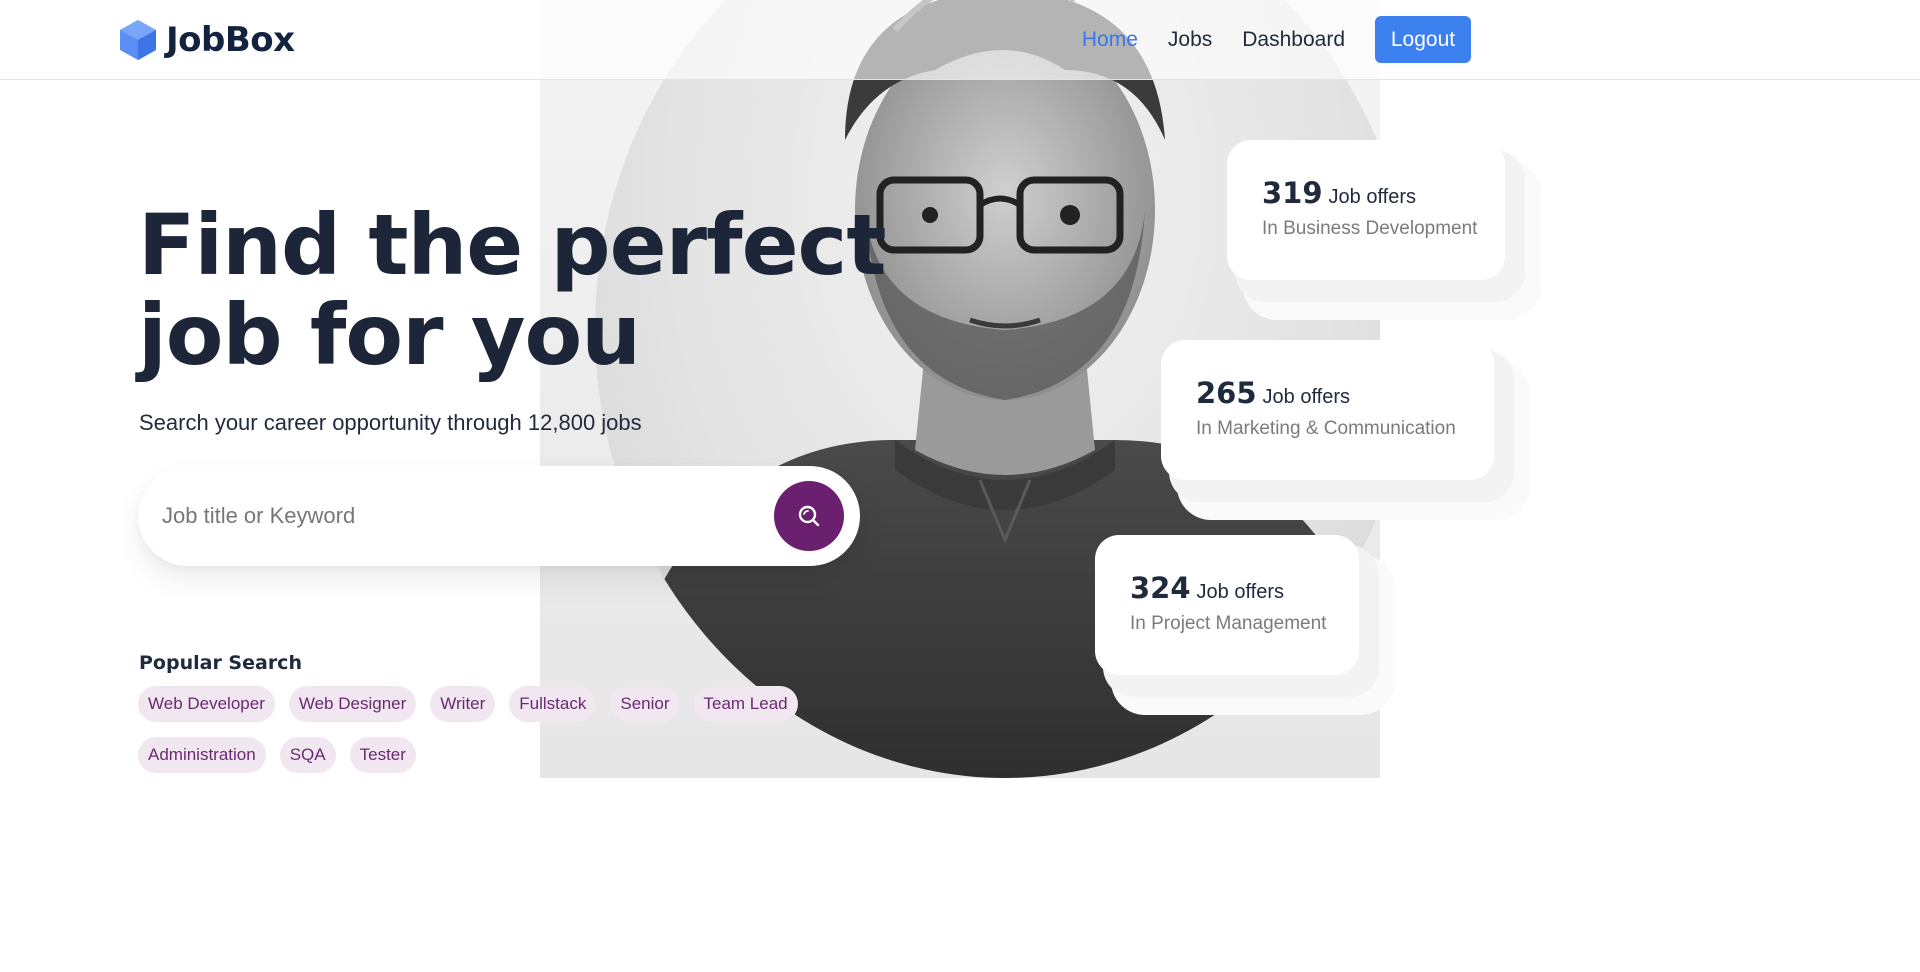  Describe the element at coordinates (1227, 605) in the screenshot. I see `stat-card-project-management: 324 Job offers In Project Management` at that location.